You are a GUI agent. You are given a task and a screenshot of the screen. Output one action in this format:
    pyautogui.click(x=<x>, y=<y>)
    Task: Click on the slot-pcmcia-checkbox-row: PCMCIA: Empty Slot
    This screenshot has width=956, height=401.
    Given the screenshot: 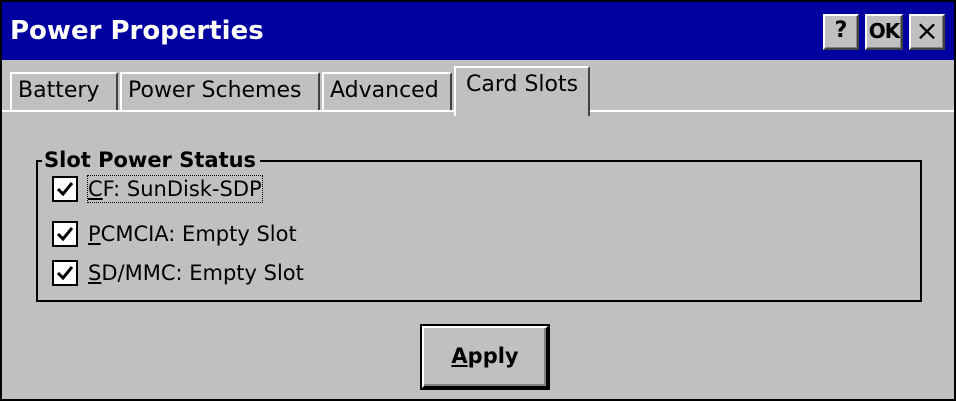 What is the action you would take?
    pyautogui.click(x=174, y=234)
    